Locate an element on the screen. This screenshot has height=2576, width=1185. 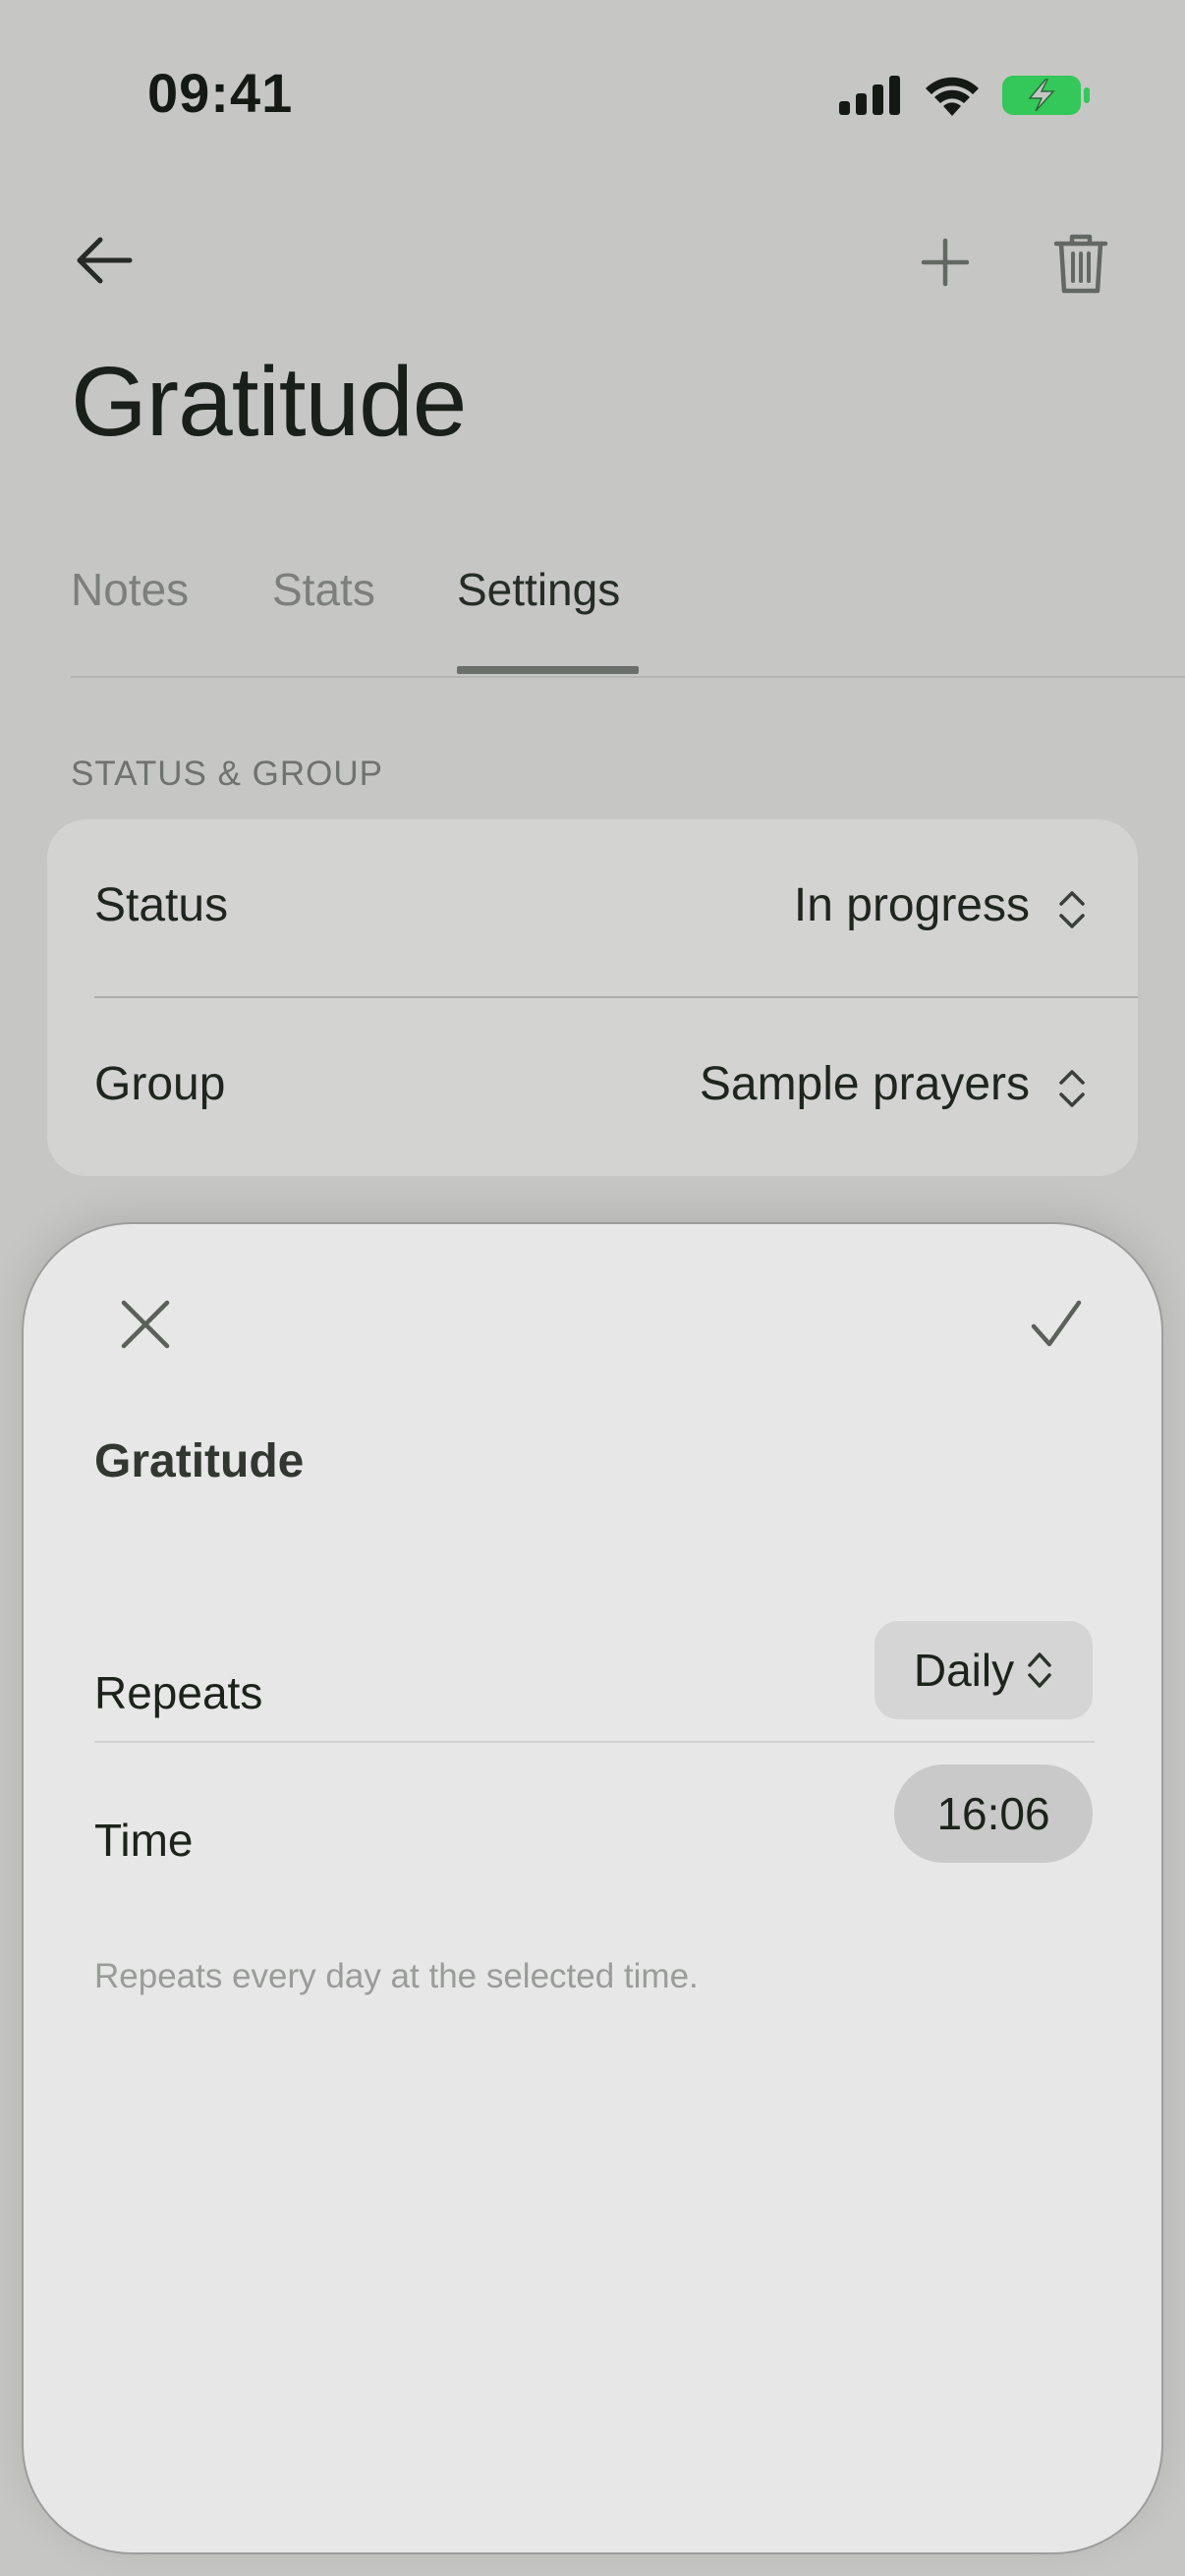
trash-icon is located at coordinates (1080, 264).